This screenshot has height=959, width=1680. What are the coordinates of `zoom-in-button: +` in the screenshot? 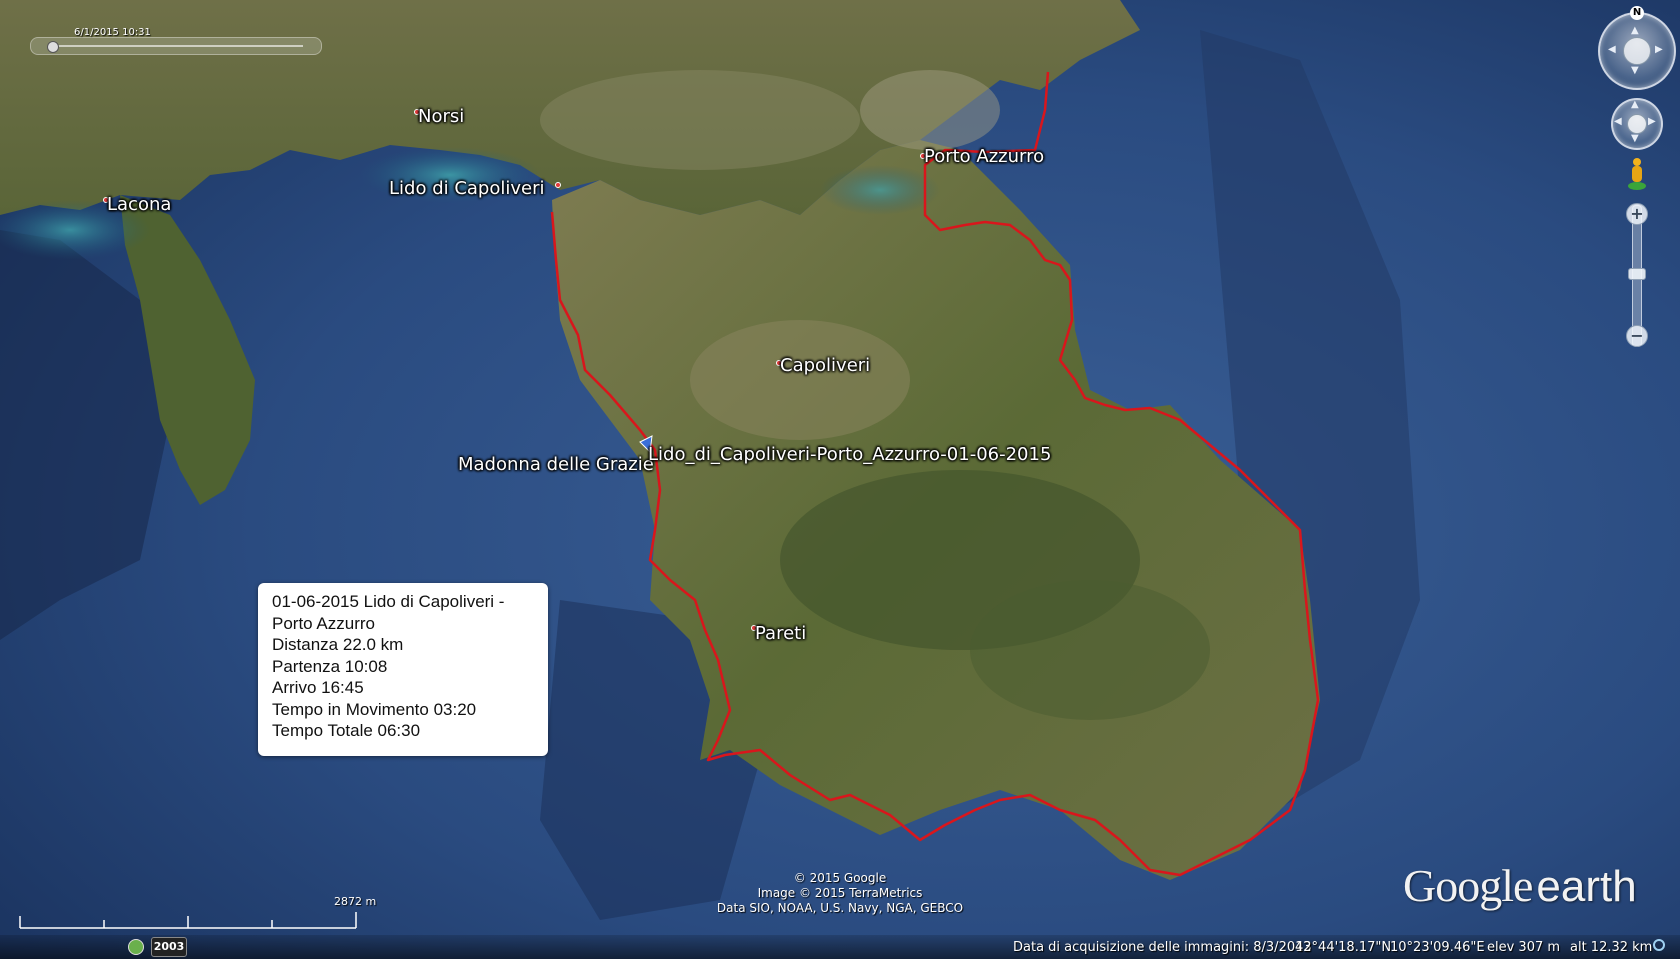 It's located at (1637, 214).